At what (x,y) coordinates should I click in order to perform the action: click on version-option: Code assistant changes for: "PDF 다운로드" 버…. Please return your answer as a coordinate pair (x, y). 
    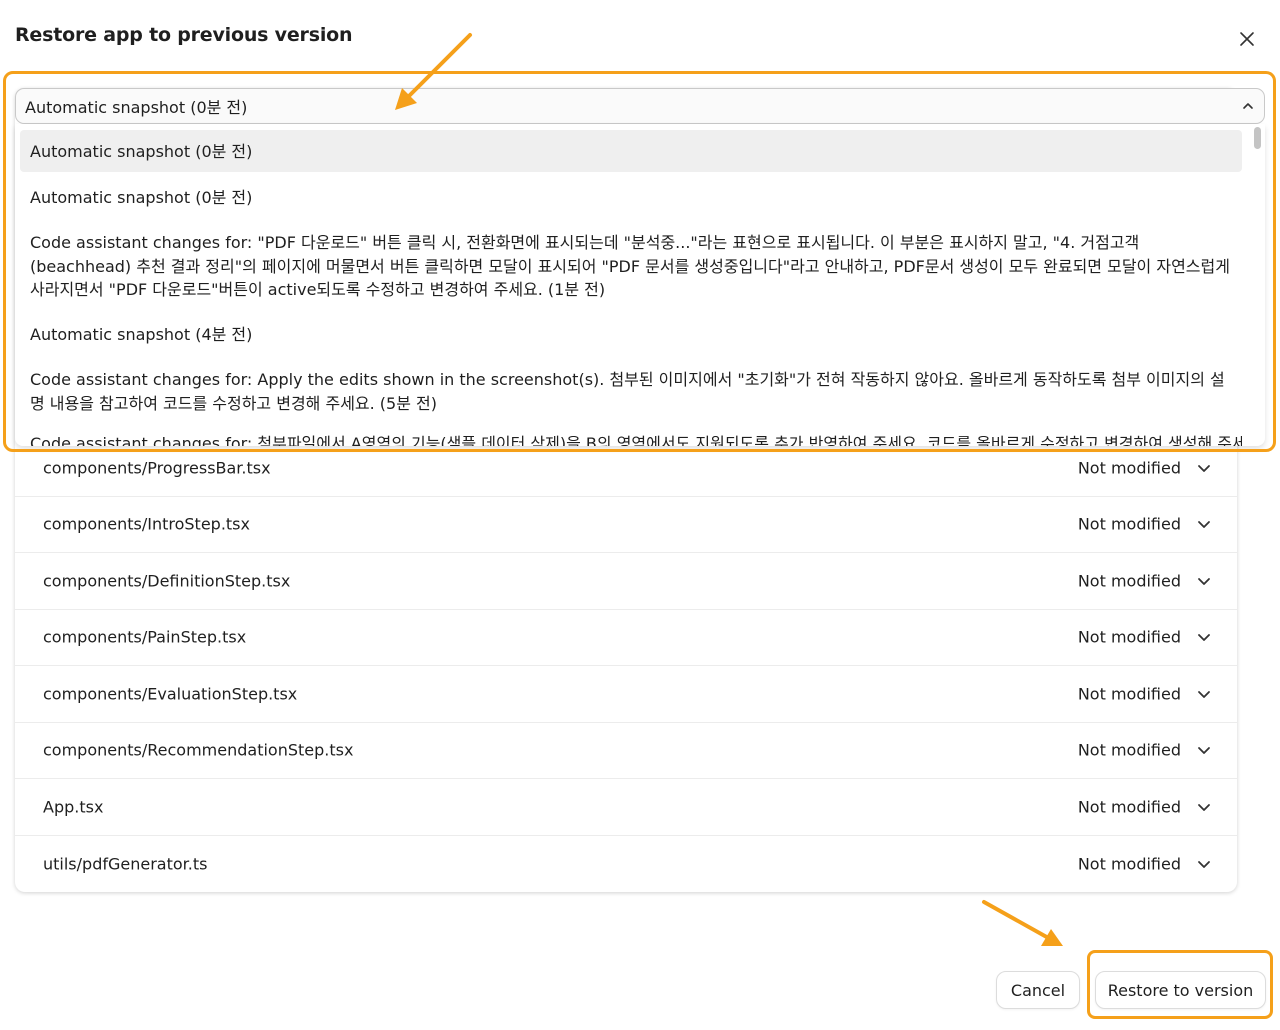
    Looking at the image, I should click on (631, 266).